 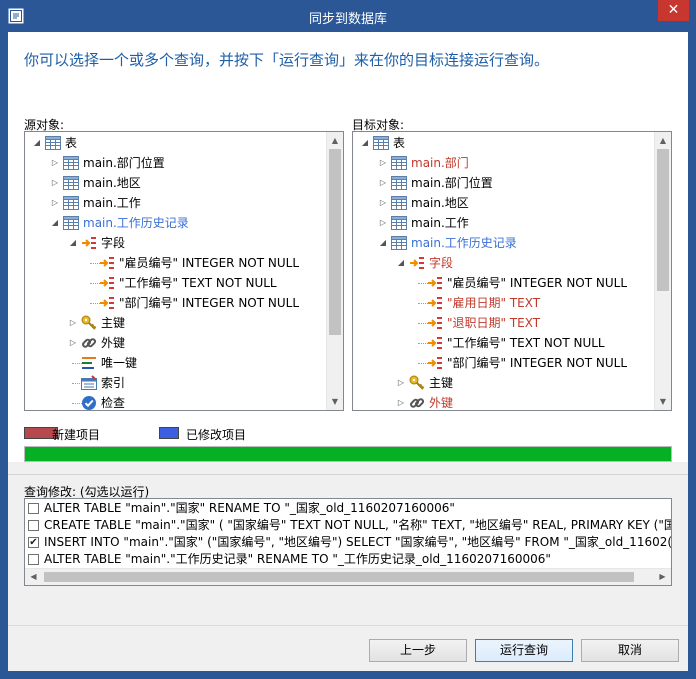 I want to click on source-tree-item: ▷ main.工作, so click(x=175, y=203).